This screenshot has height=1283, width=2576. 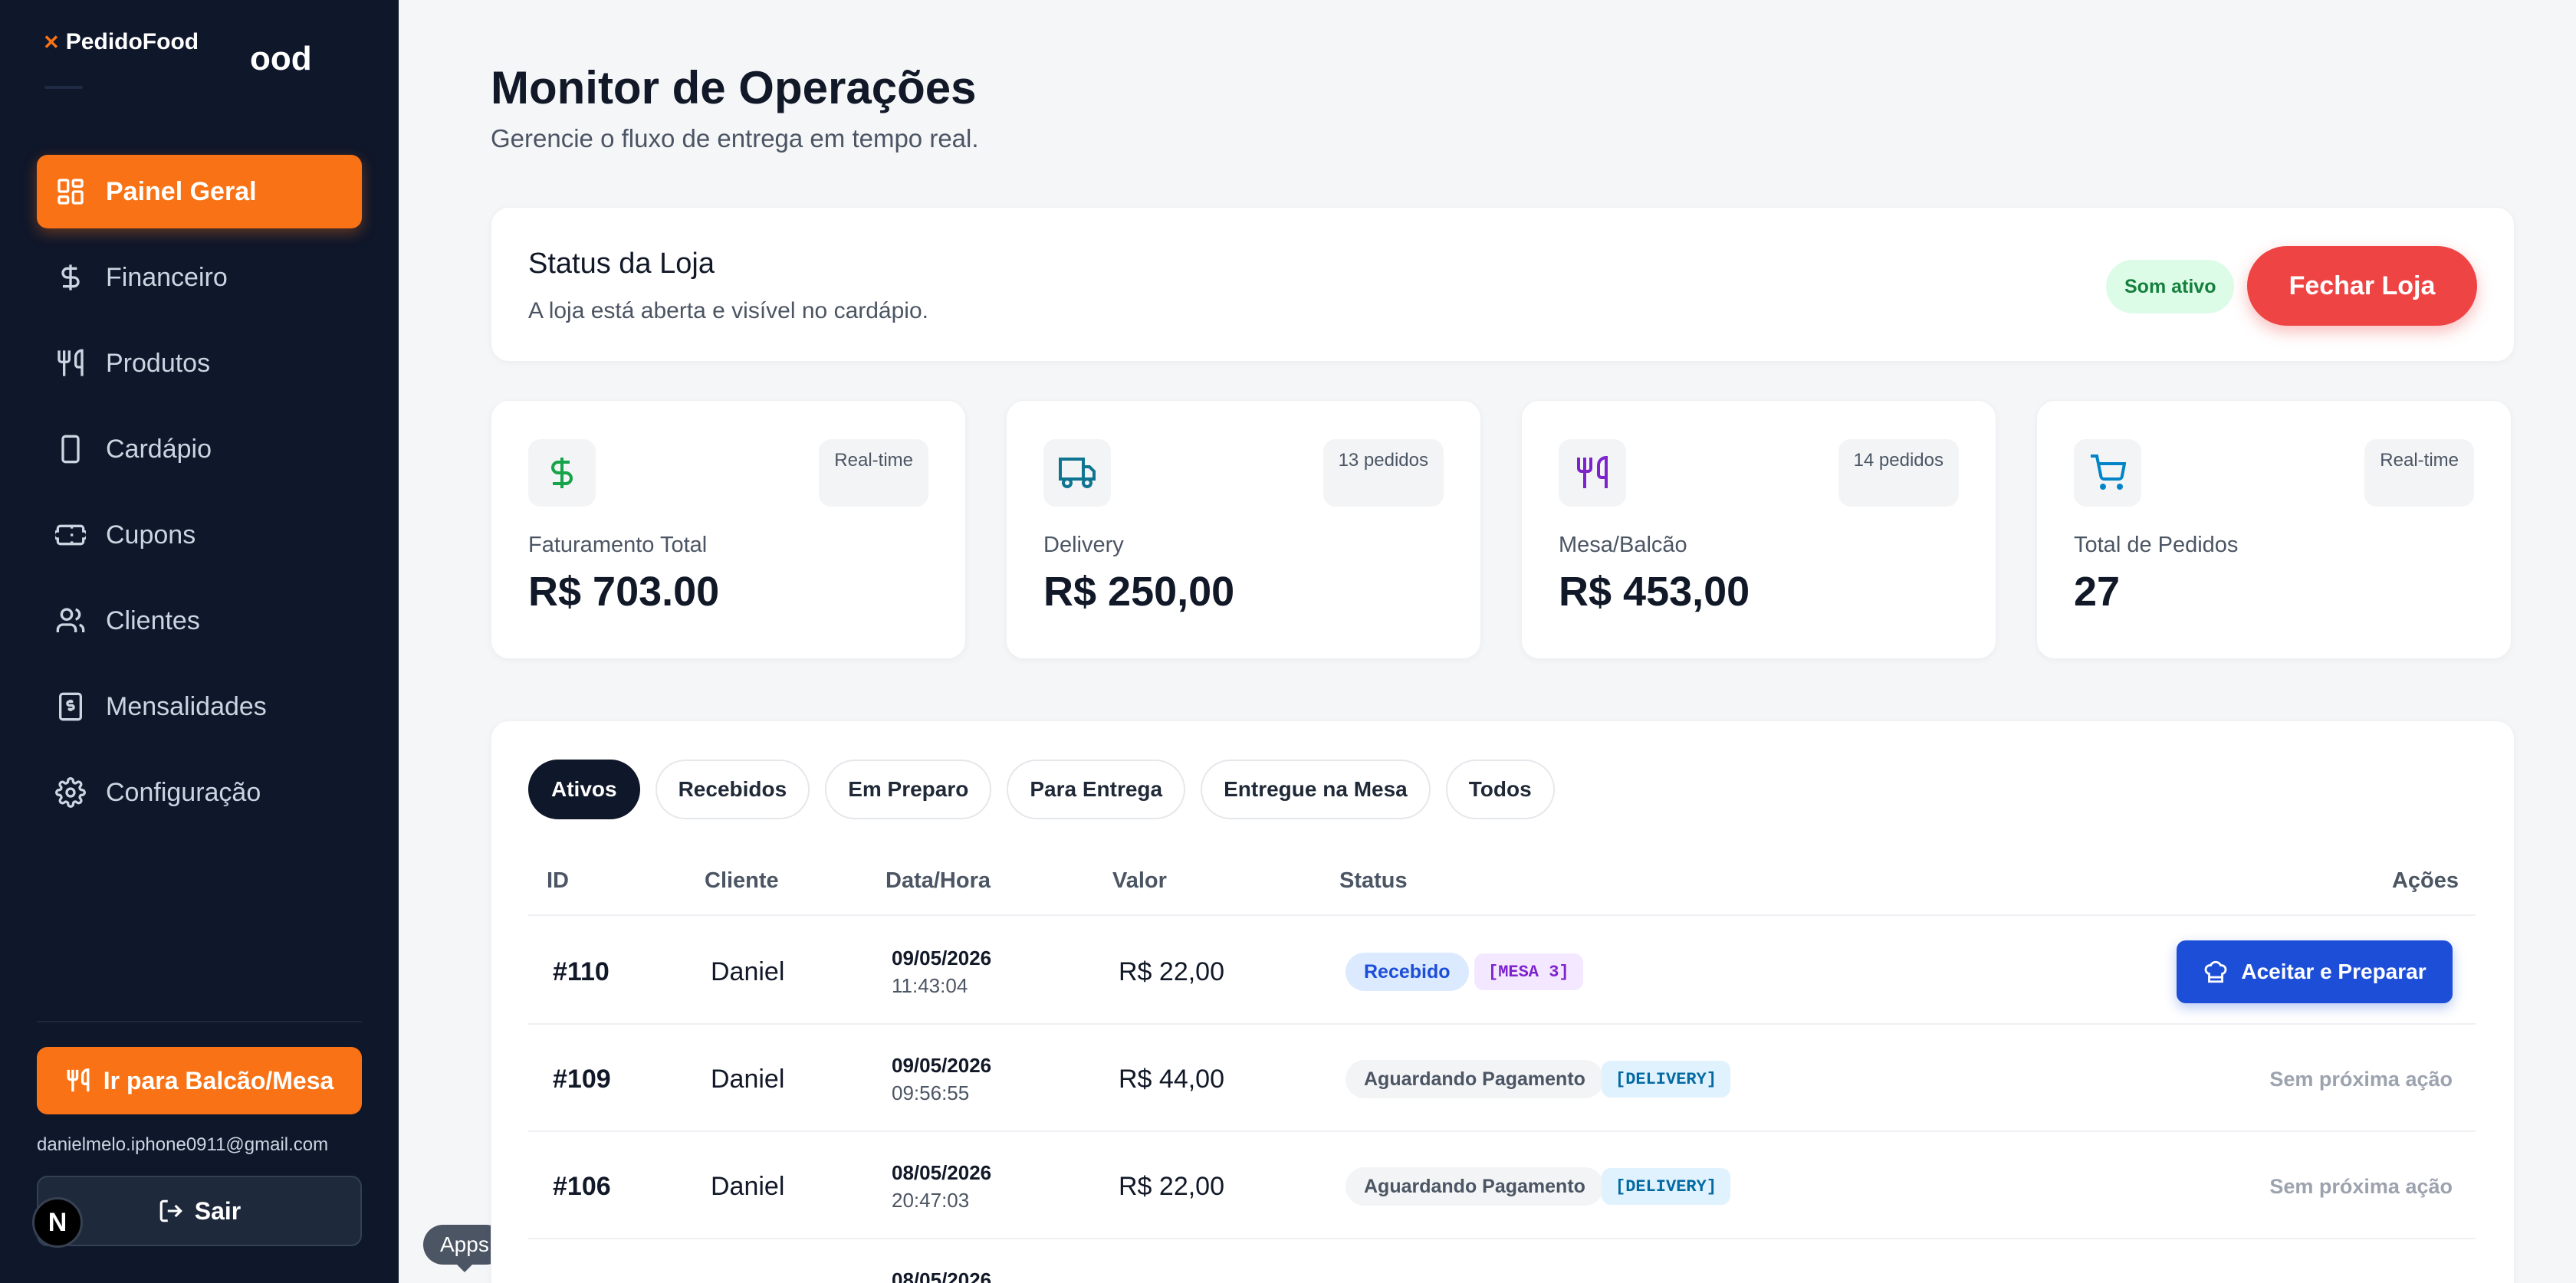 I want to click on column-header-data-hora: Data/Hora, so click(x=939, y=880).